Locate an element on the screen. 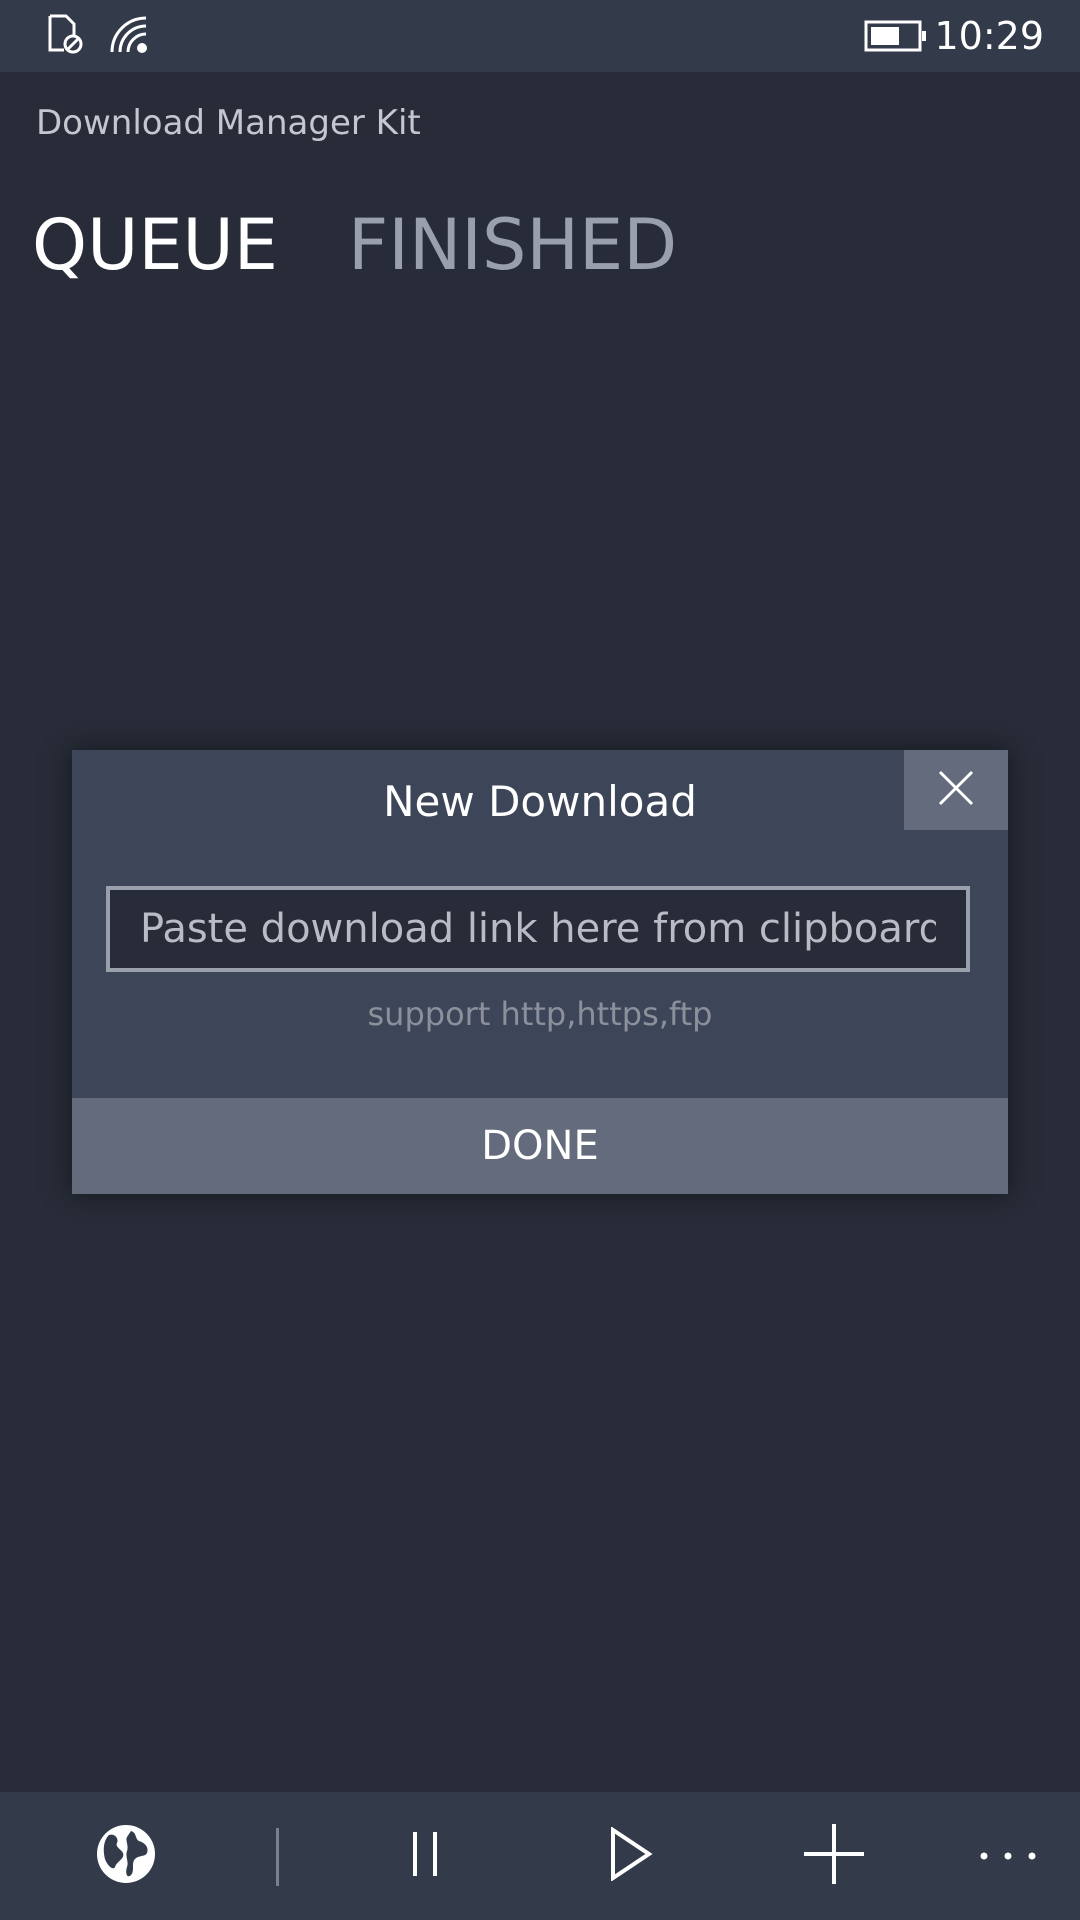 Image resolution: width=1080 pixels, height=1920 pixels. globe-icon is located at coordinates (126, 1856).